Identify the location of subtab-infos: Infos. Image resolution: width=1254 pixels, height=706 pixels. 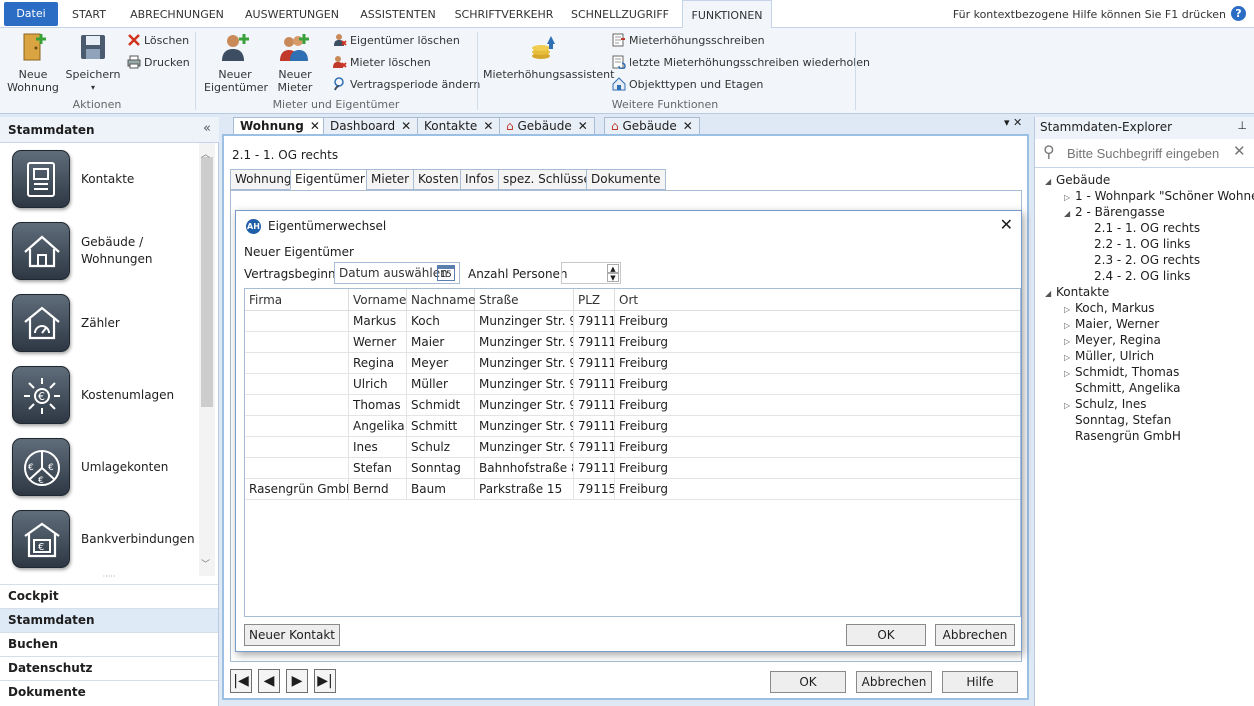
(479, 179).